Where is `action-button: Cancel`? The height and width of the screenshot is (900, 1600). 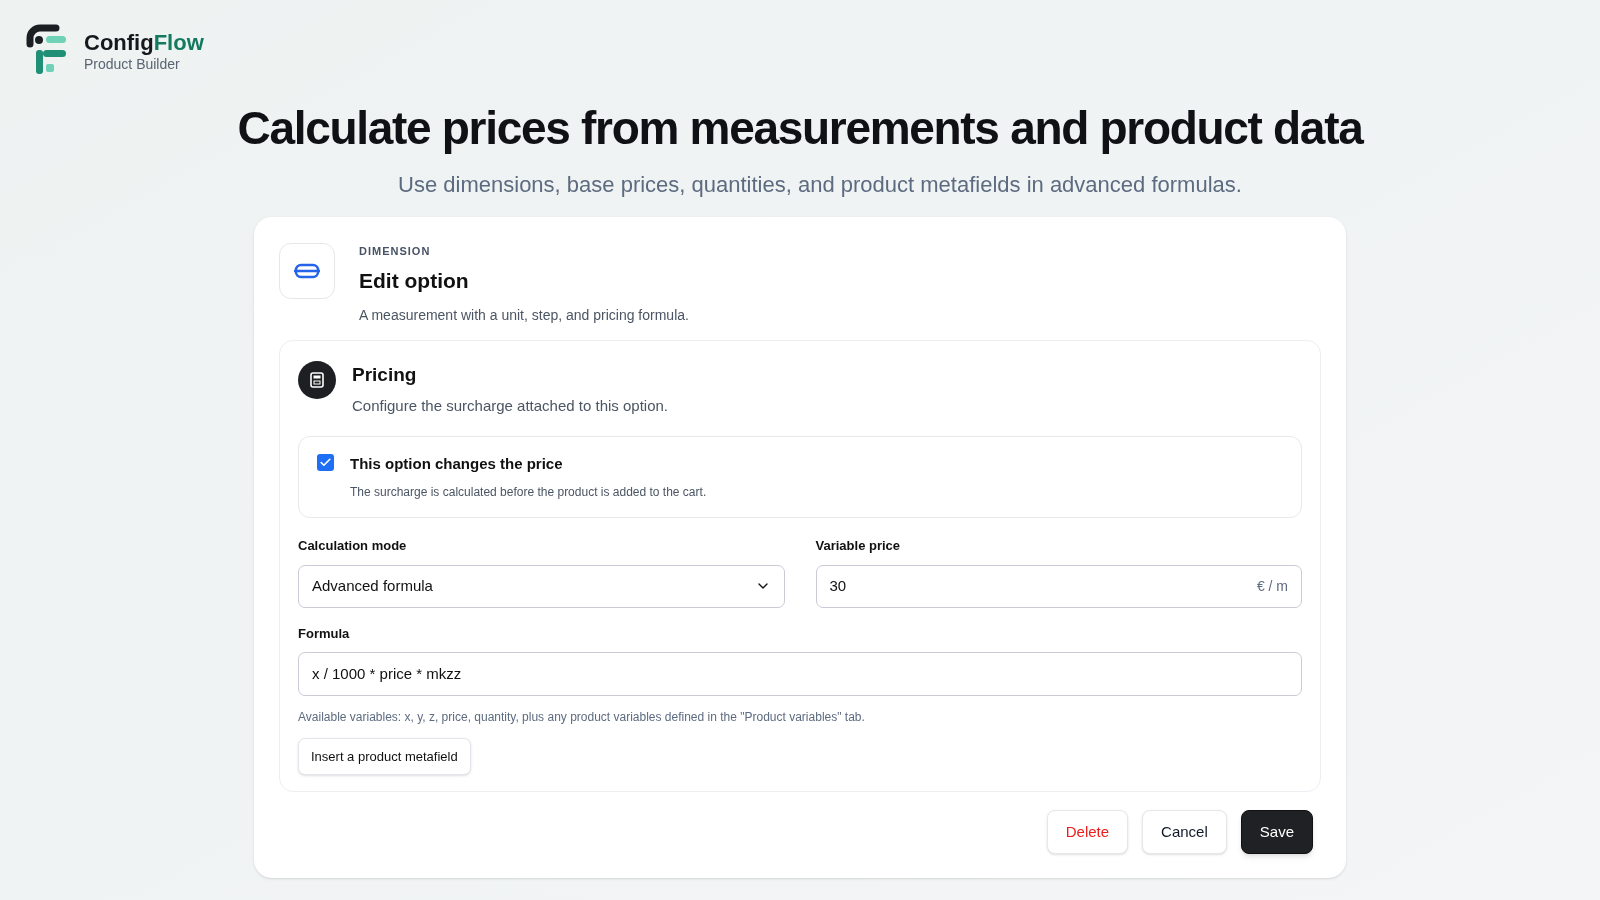 action-button: Cancel is located at coordinates (1184, 832).